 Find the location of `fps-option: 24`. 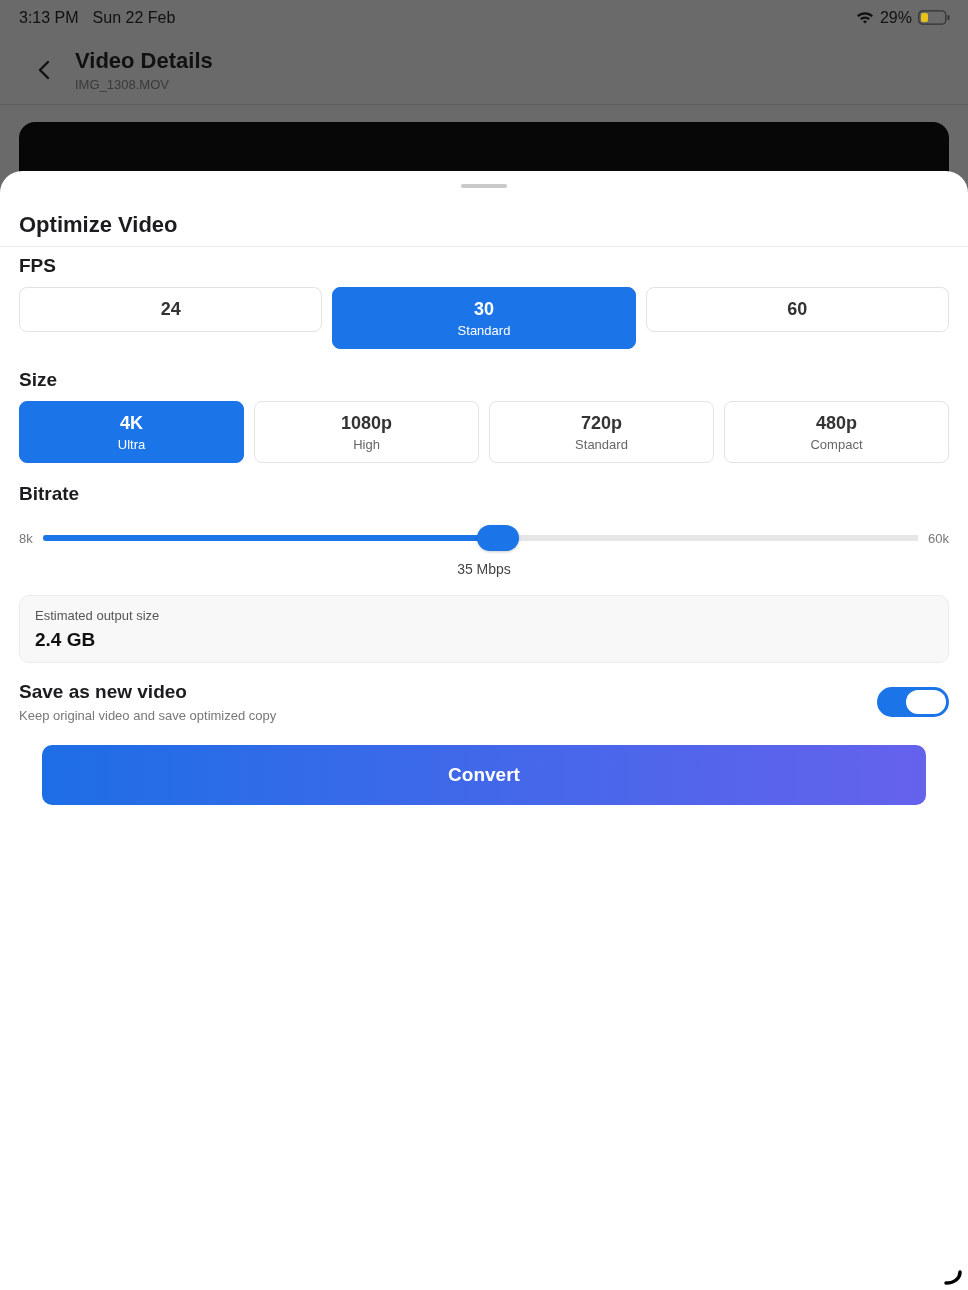

fps-option: 24 is located at coordinates (171, 309).